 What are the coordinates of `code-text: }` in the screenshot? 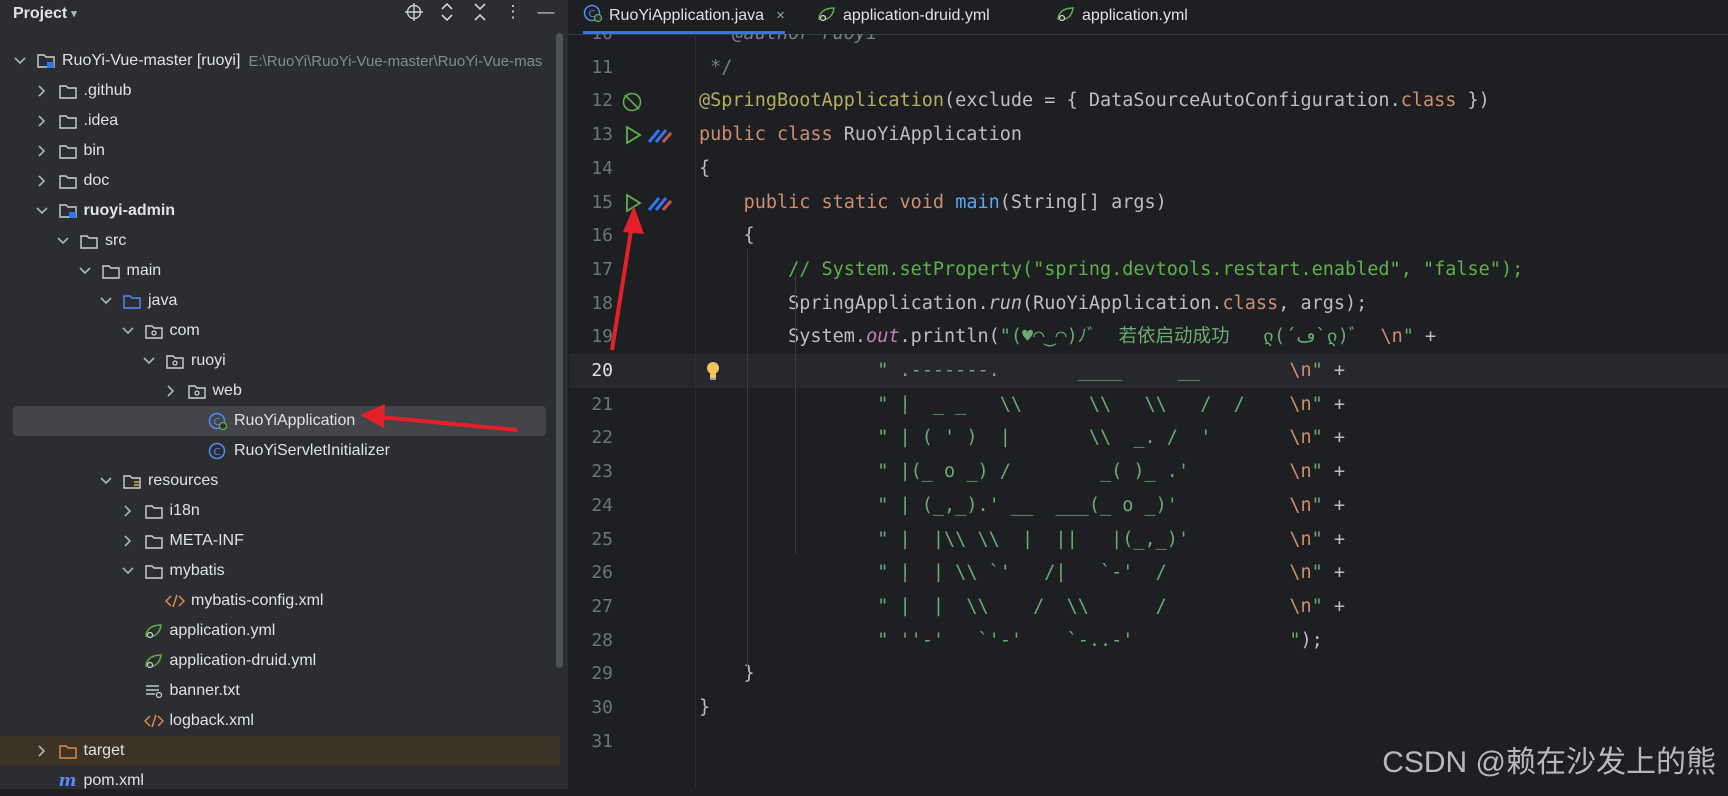 It's located at (704, 708).